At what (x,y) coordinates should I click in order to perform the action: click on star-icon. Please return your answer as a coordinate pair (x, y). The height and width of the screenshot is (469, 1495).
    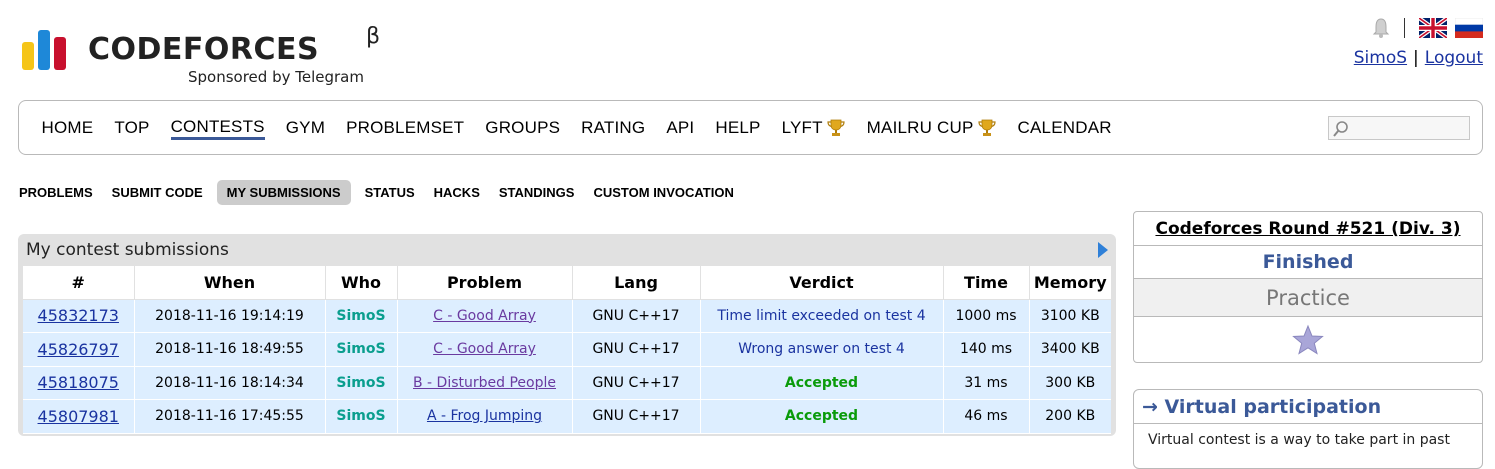
    Looking at the image, I should click on (1308, 339).